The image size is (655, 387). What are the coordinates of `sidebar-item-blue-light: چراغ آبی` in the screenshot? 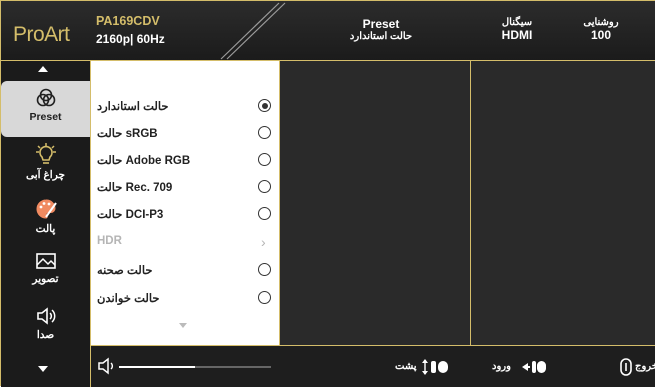 It's located at (45, 162).